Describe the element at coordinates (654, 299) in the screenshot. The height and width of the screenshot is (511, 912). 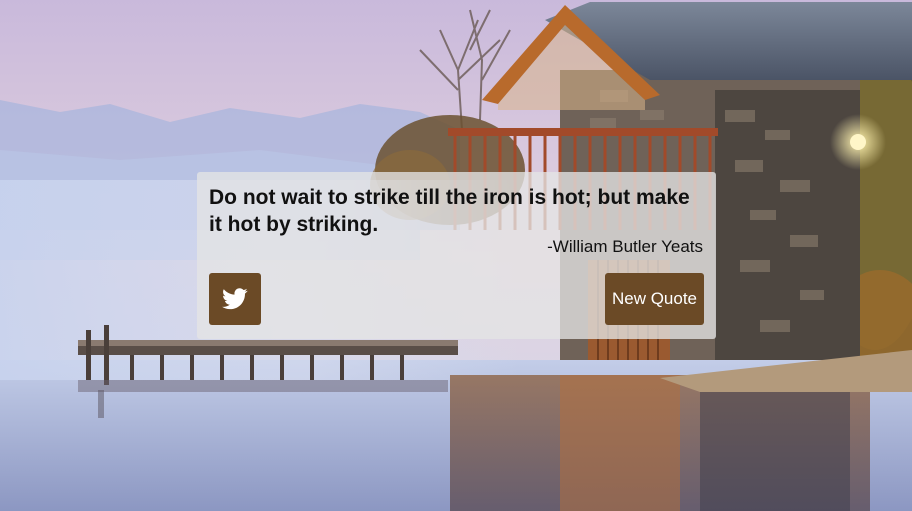
I see `new-quote-button: New Quote` at that location.